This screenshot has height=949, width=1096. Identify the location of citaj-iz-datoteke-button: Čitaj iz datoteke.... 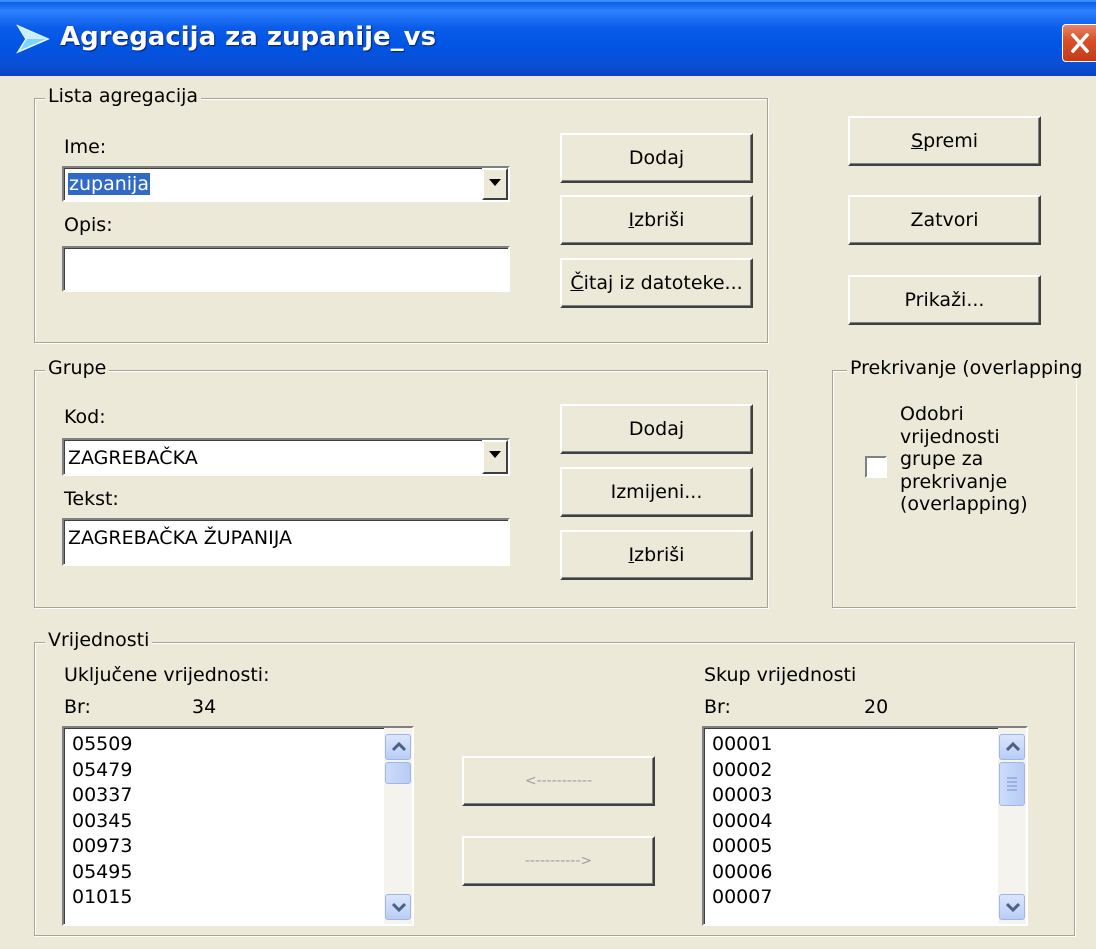
(656, 283).